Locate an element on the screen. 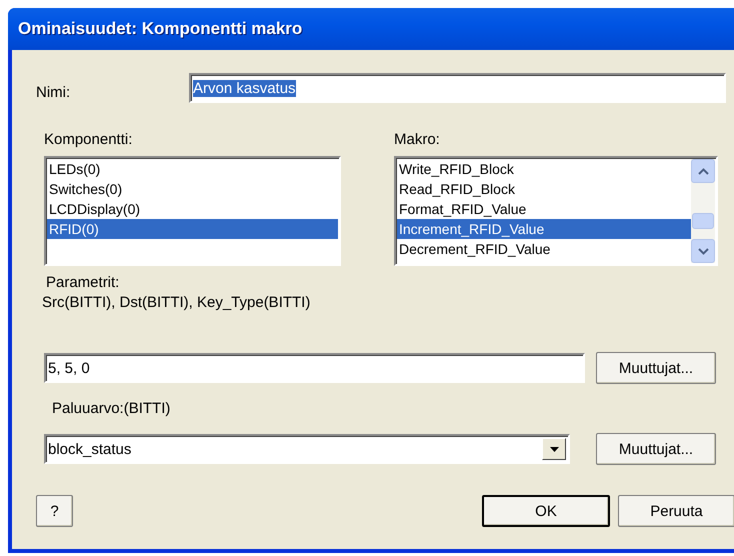 This screenshot has height=556, width=734. component-list: LEDs(0) Switches(0) LCDDisplay(0) RFID(0) is located at coordinates (192, 211).